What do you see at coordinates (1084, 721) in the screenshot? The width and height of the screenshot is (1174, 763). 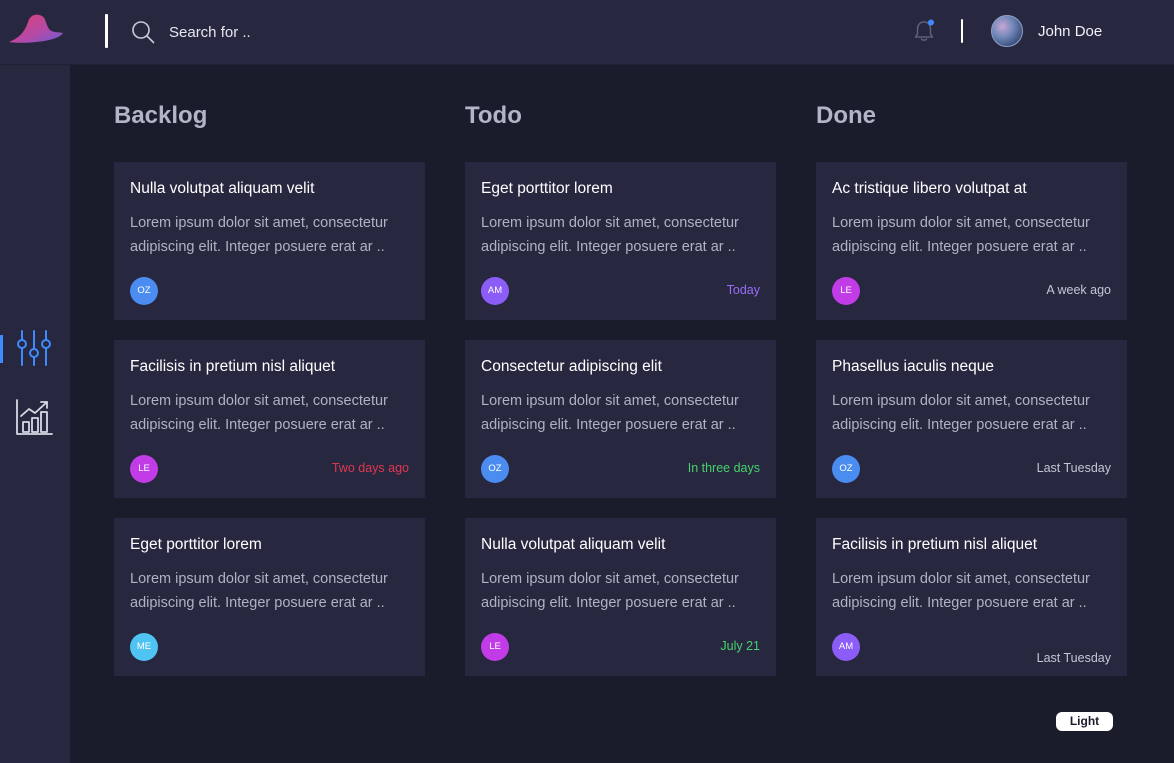 I see `light-theme-toggle: Light` at bounding box center [1084, 721].